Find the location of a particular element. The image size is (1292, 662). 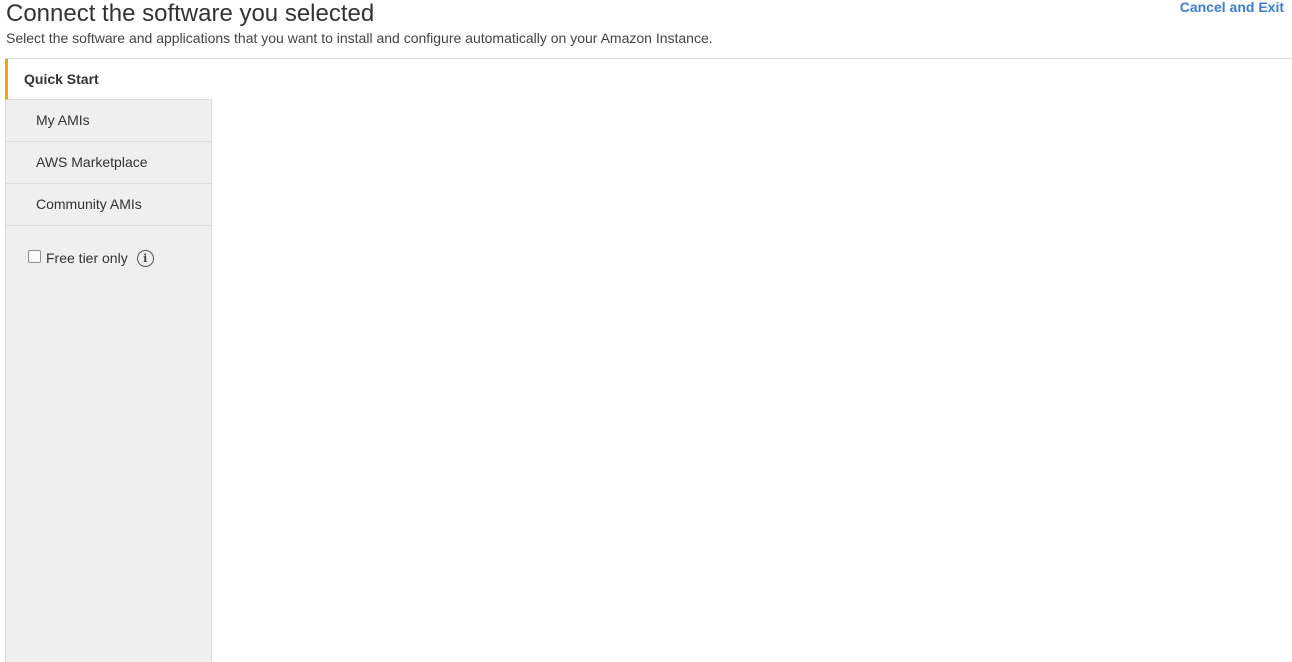

page-title: Connect the software you selected is located at coordinates (190, 13).